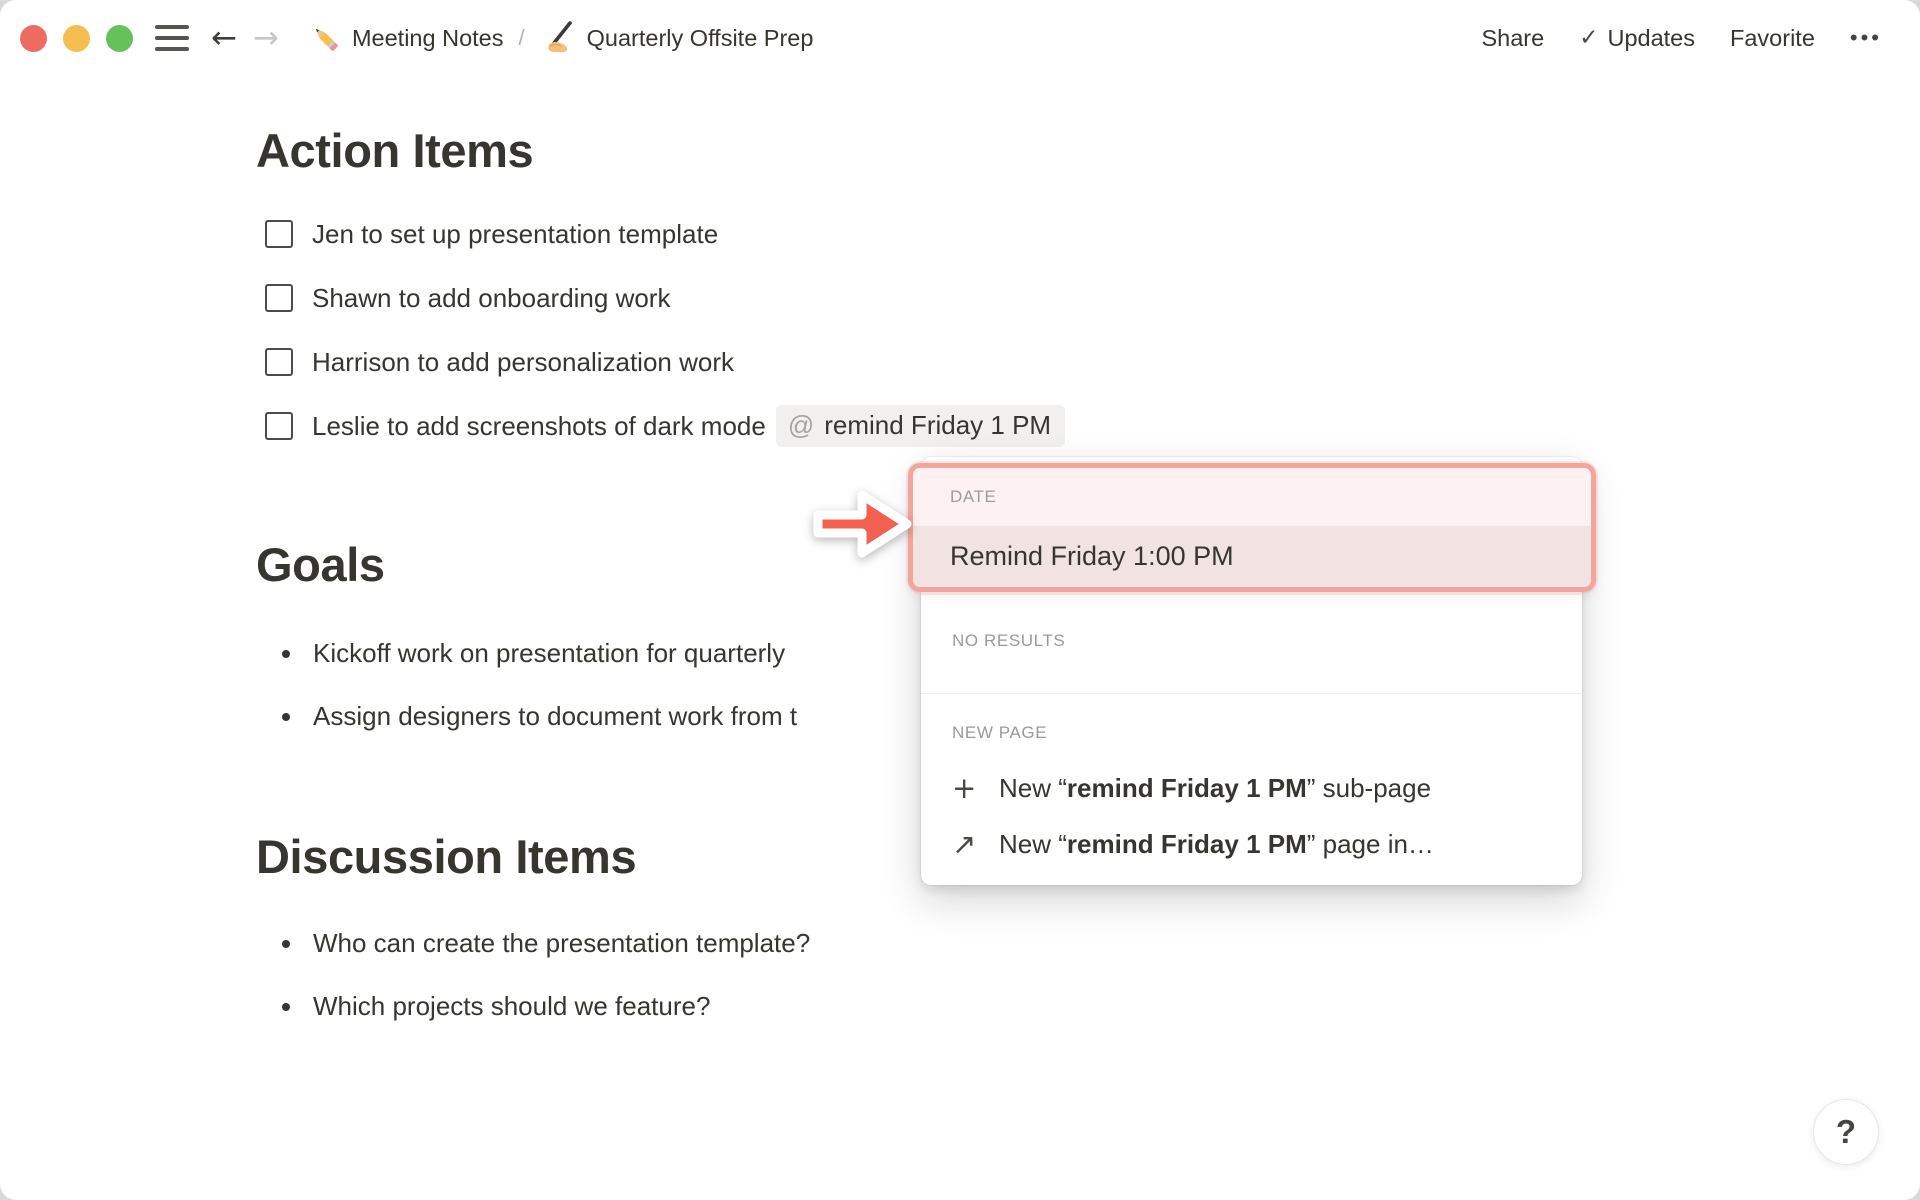  Describe the element at coordinates (119, 38) in the screenshot. I see `zoom-window-button` at that location.